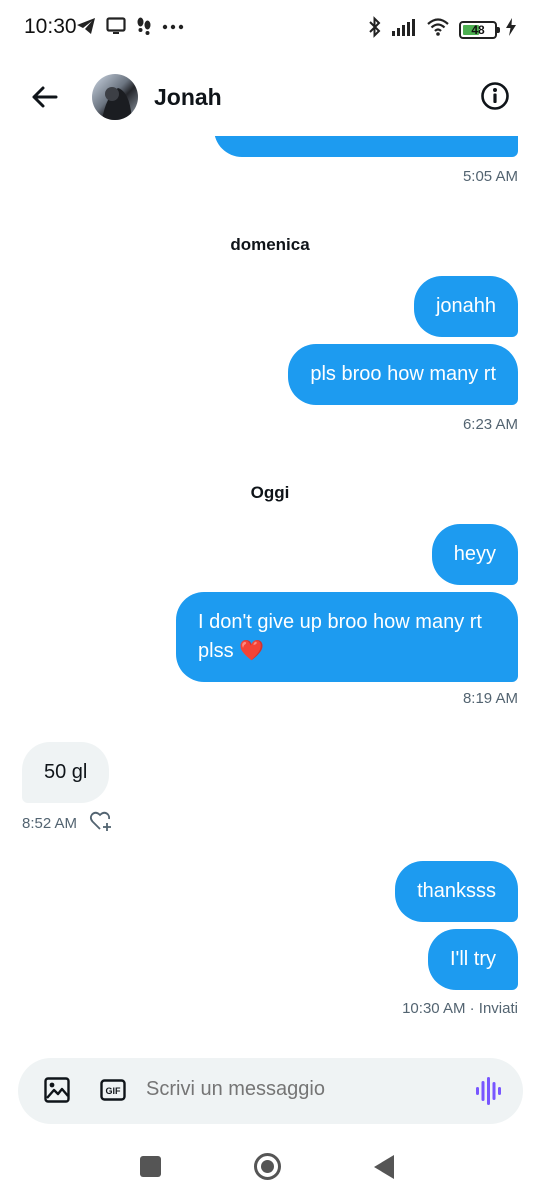 The height and width of the screenshot is (1200, 540). I want to click on add-reaction-heart-icon, so click(101, 823).